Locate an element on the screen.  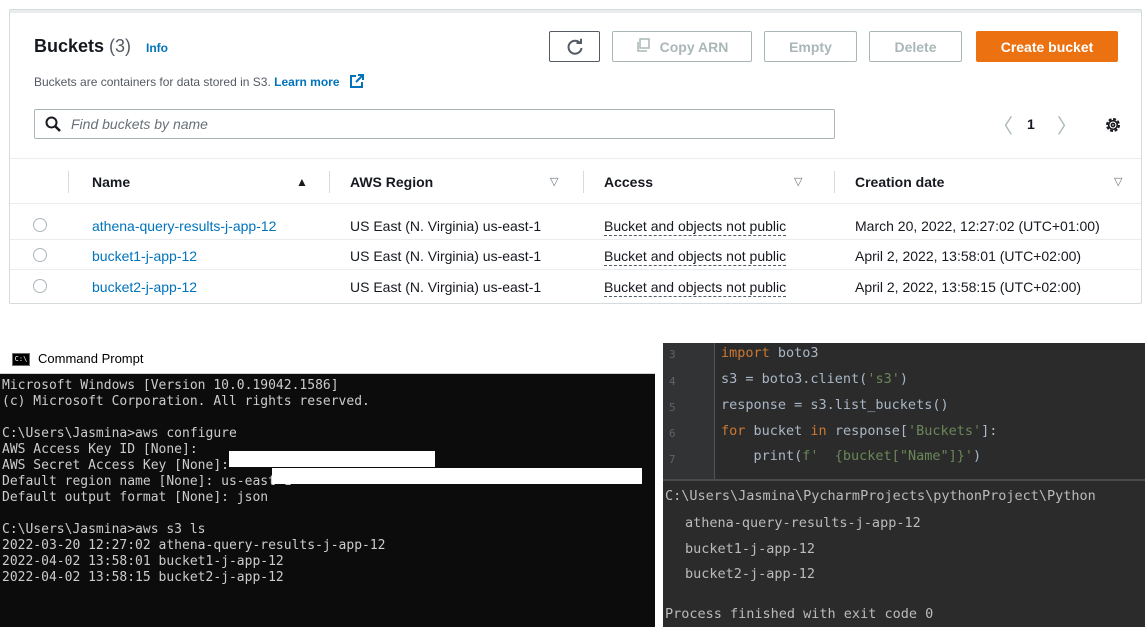
code-line: s3 = boto3.client('s3') is located at coordinates (814, 379).